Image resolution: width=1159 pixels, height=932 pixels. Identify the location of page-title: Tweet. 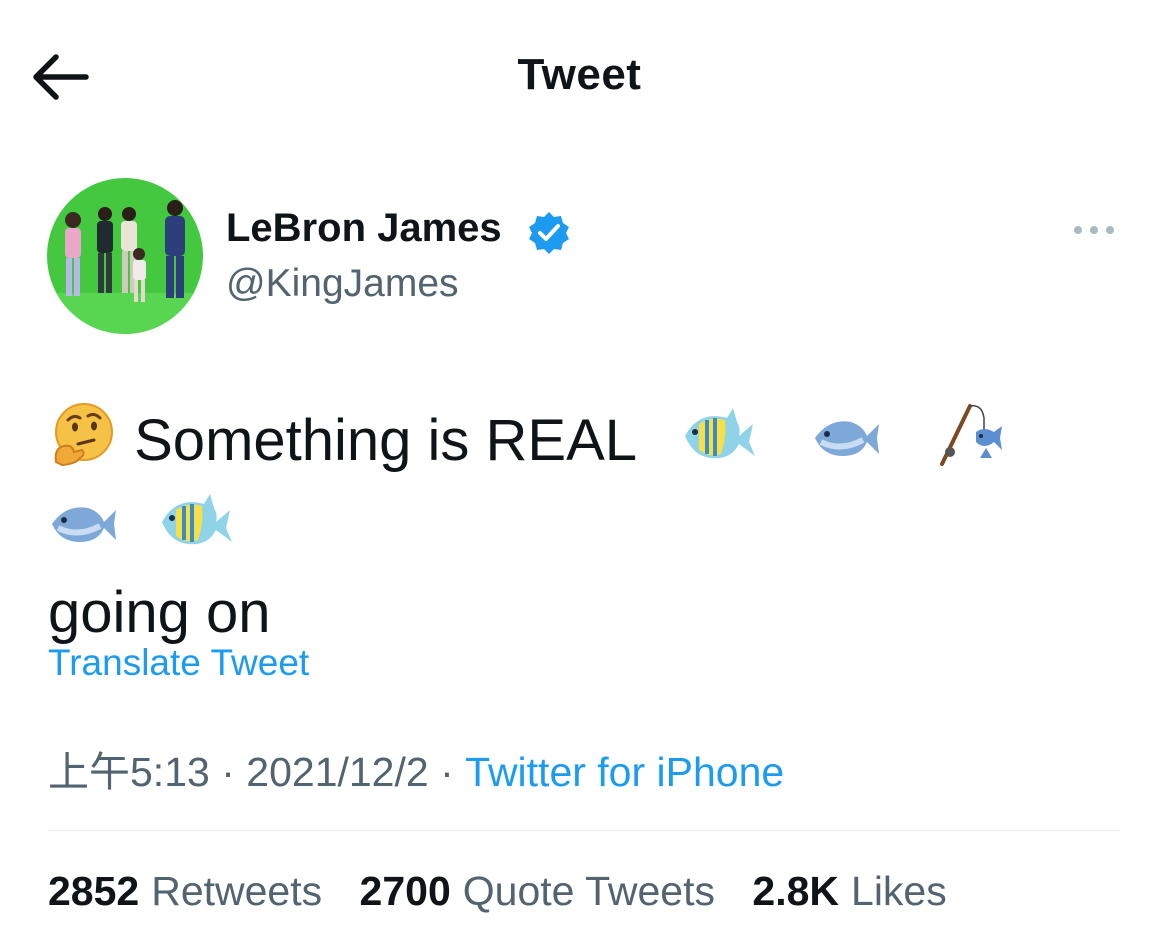
(579, 74).